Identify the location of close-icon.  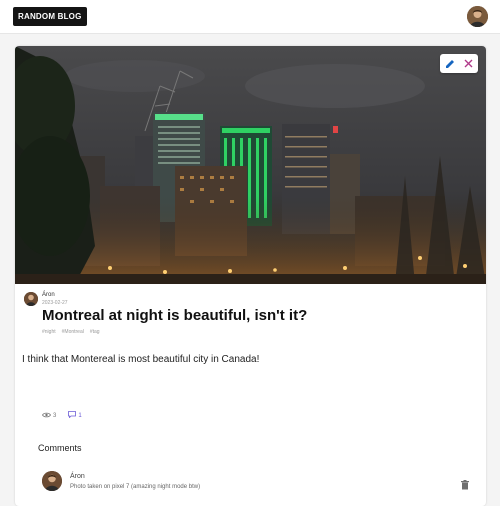
(469, 64).